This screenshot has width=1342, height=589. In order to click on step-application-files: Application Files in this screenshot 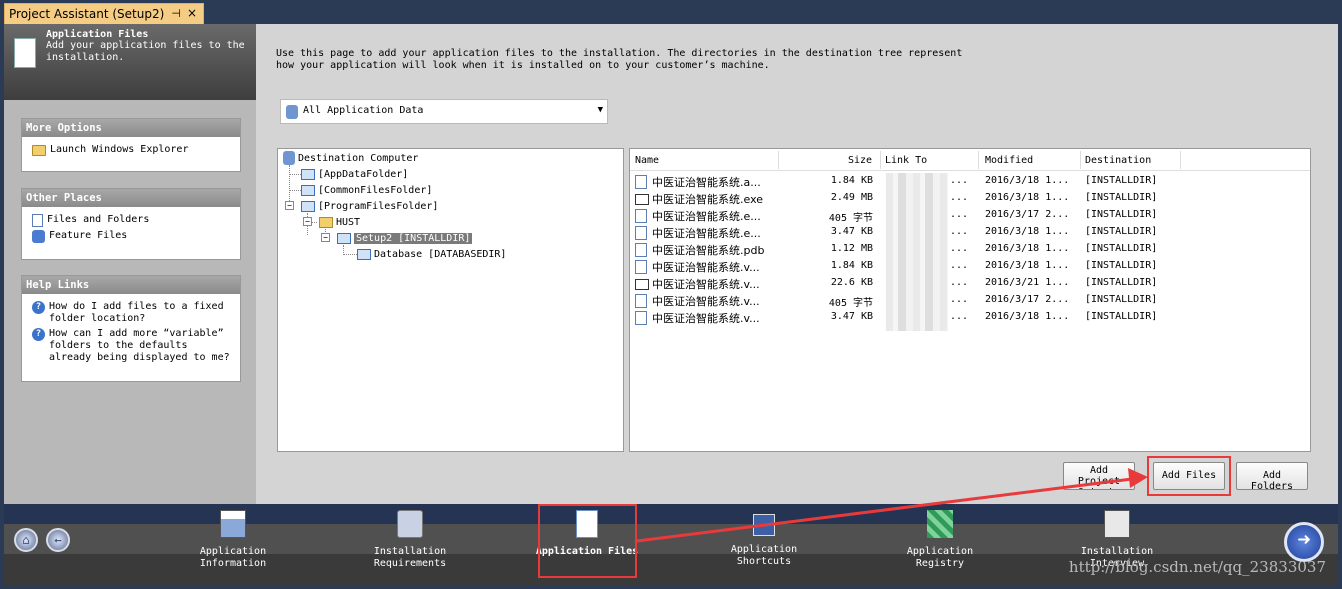, I will do `click(587, 532)`.